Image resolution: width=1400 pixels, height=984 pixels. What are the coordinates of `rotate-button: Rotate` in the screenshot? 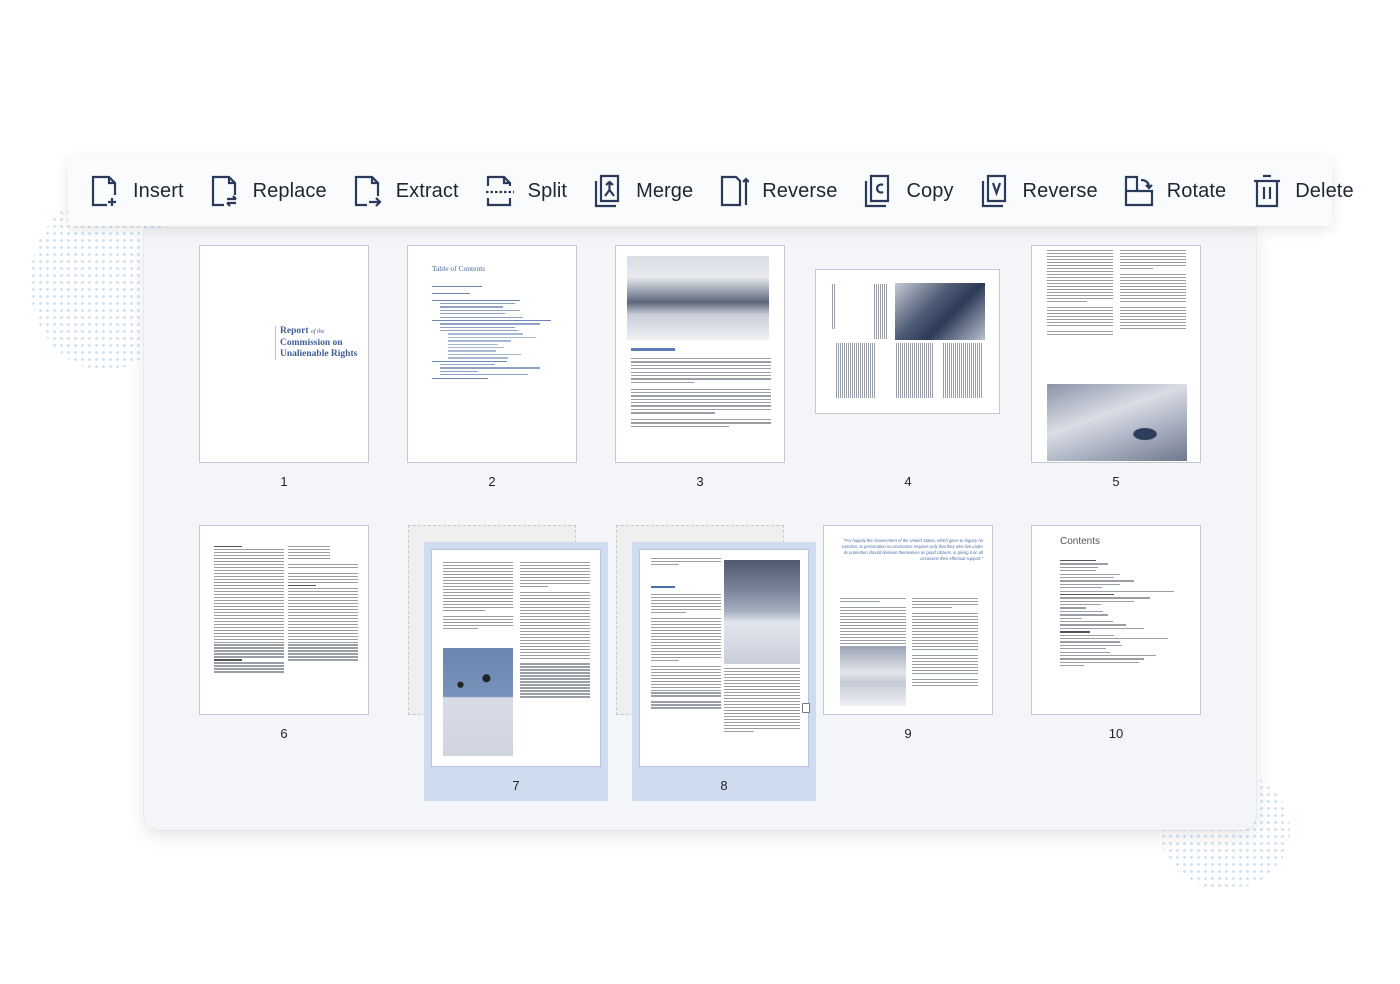 It's located at (1175, 191).